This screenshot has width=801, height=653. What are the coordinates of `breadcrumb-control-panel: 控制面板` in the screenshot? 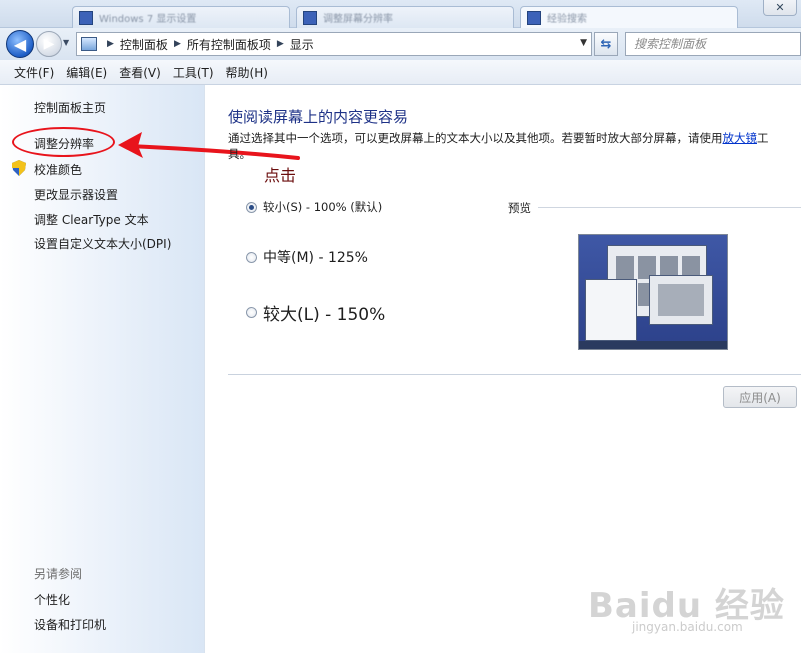 It's located at (144, 44).